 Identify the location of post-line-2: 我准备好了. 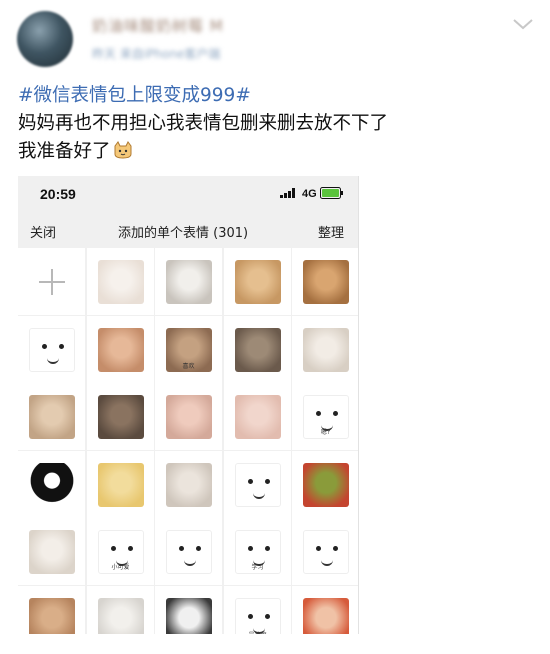
(64, 151).